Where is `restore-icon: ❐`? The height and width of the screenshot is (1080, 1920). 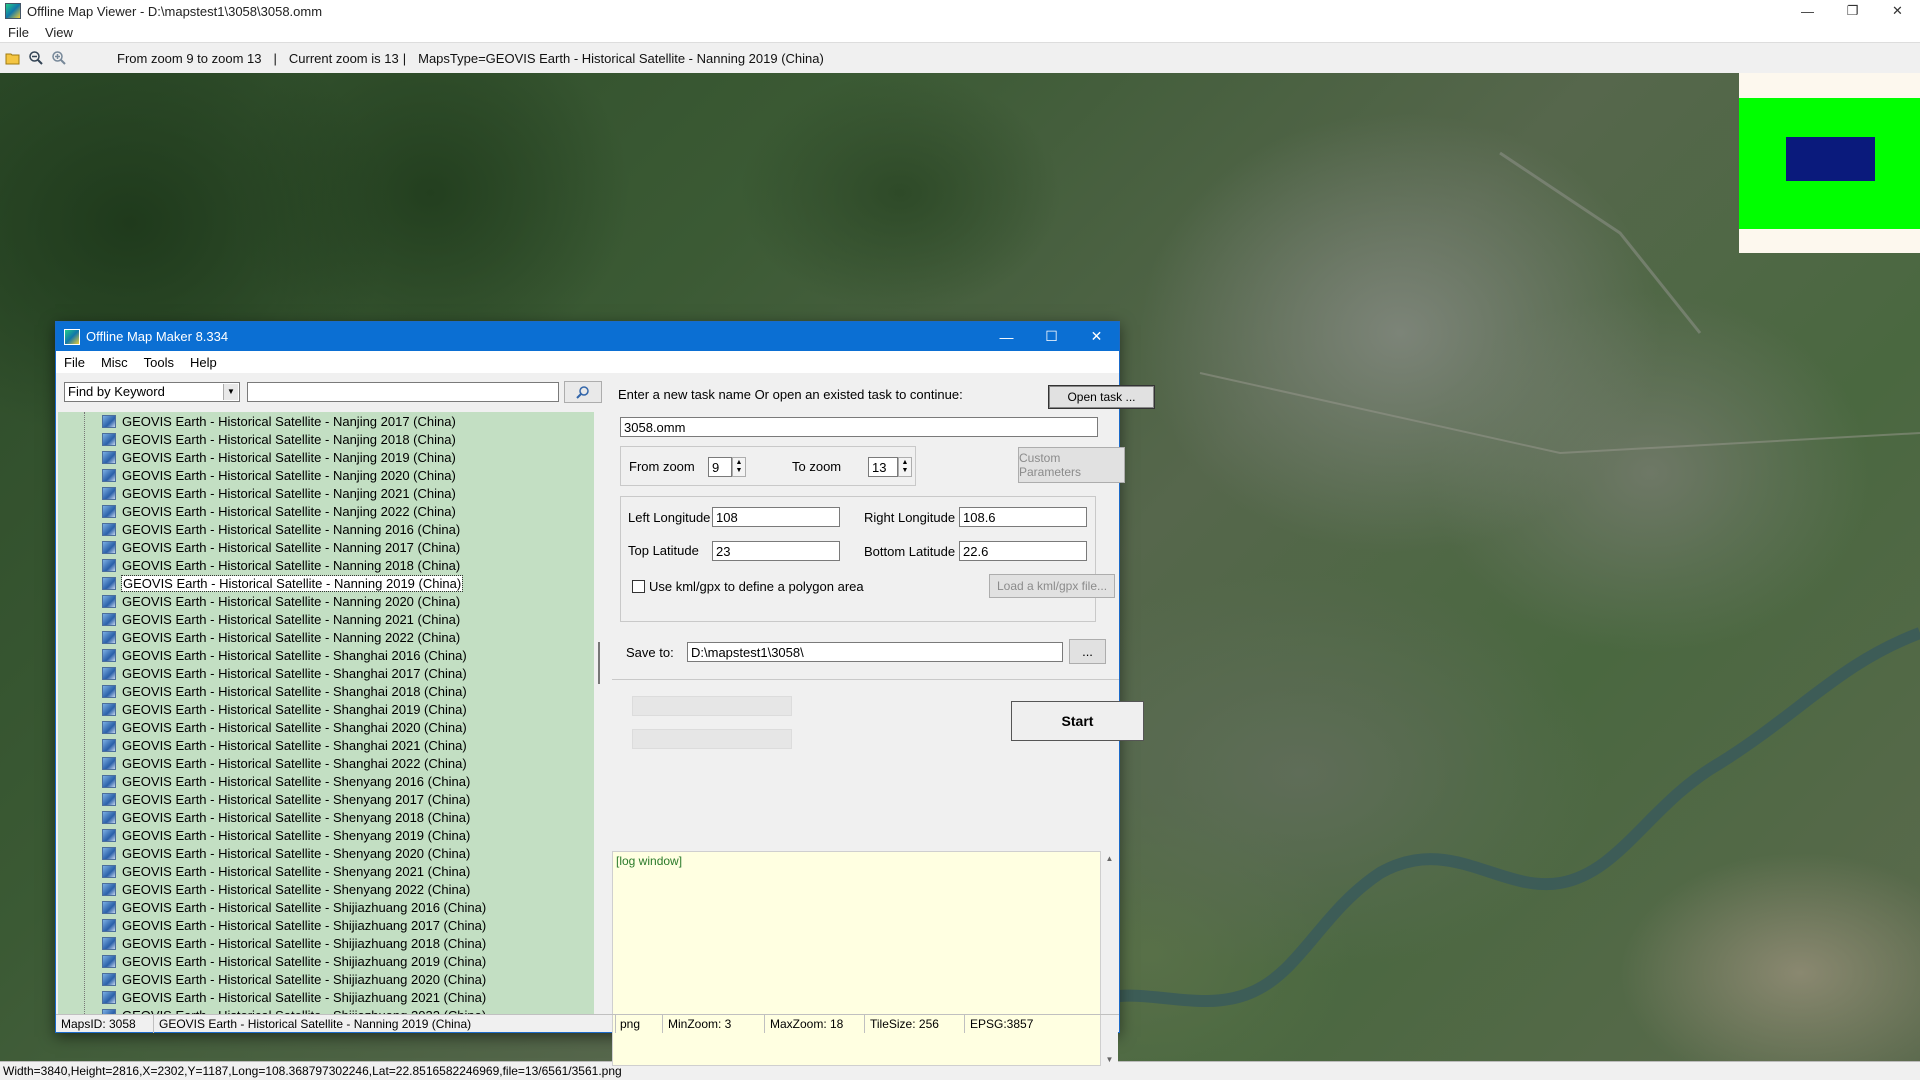
restore-icon: ❐ is located at coordinates (1852, 11).